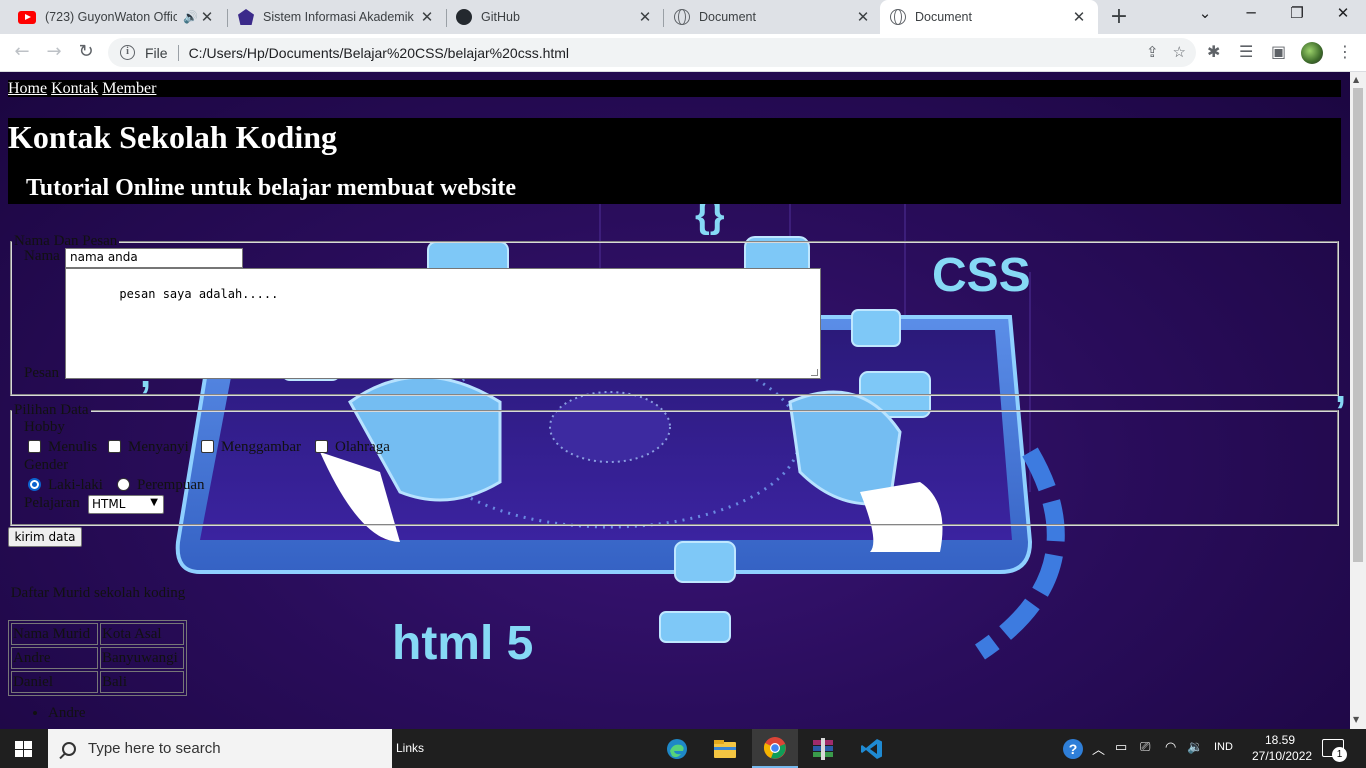 The height and width of the screenshot is (768, 1366). I want to click on github-icon, so click(464, 17).